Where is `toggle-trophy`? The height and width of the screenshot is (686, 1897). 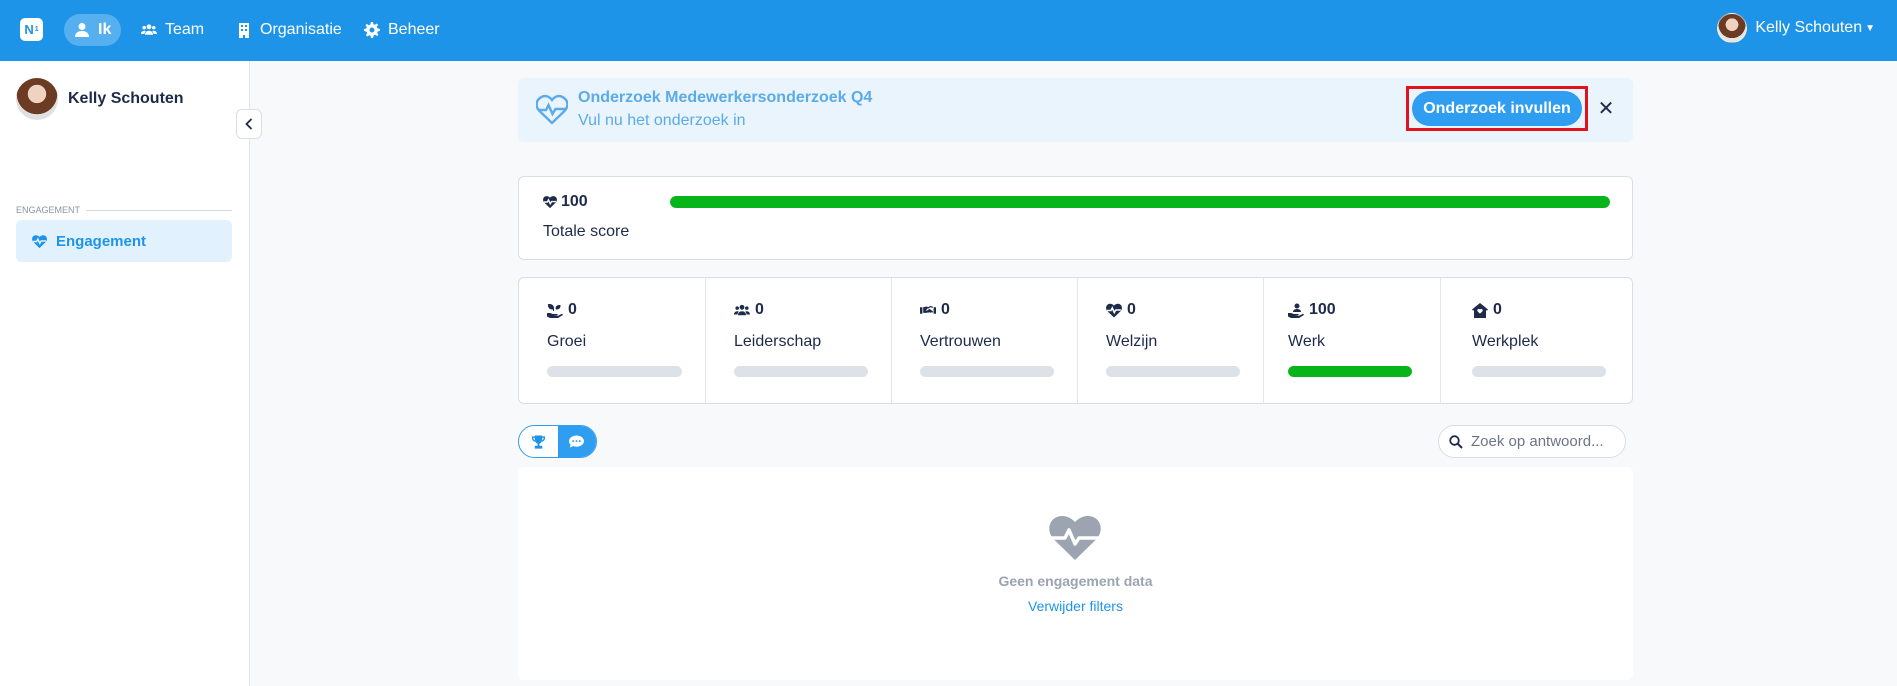 toggle-trophy is located at coordinates (538, 441).